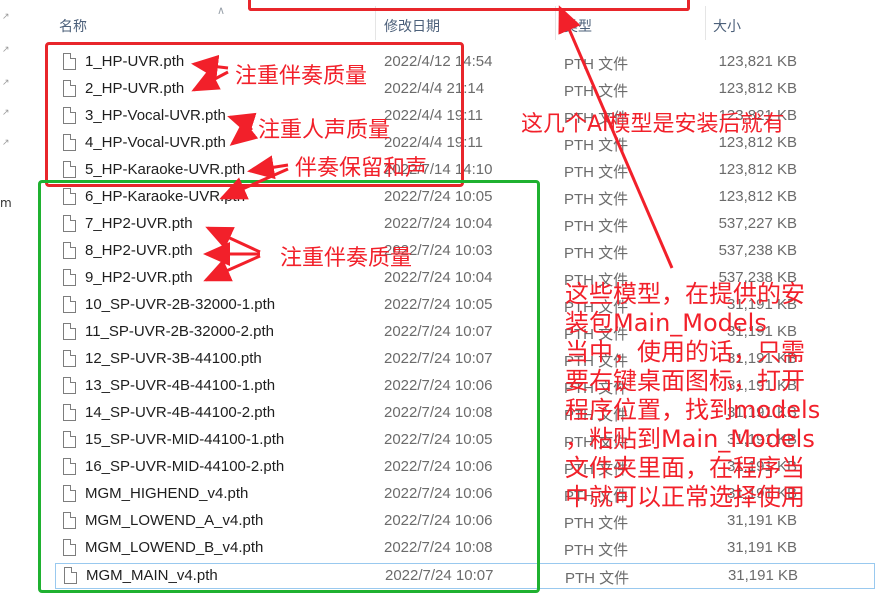 The width and height of the screenshot is (893, 602). Describe the element at coordinates (578, 26) in the screenshot. I see `column-header-type: 类型` at that location.